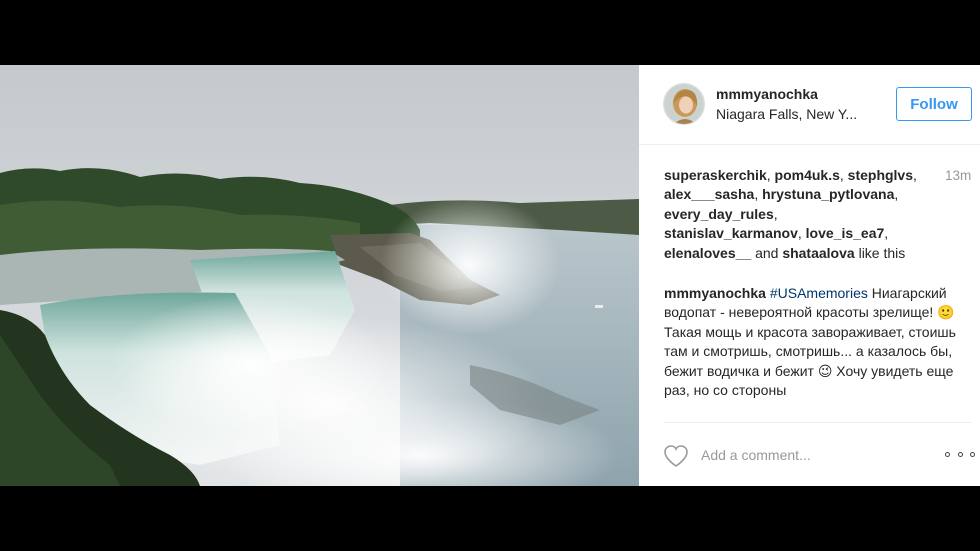 The width and height of the screenshot is (980, 551). What do you see at coordinates (709, 194) in the screenshot?
I see `liker-username: alex___sasha` at bounding box center [709, 194].